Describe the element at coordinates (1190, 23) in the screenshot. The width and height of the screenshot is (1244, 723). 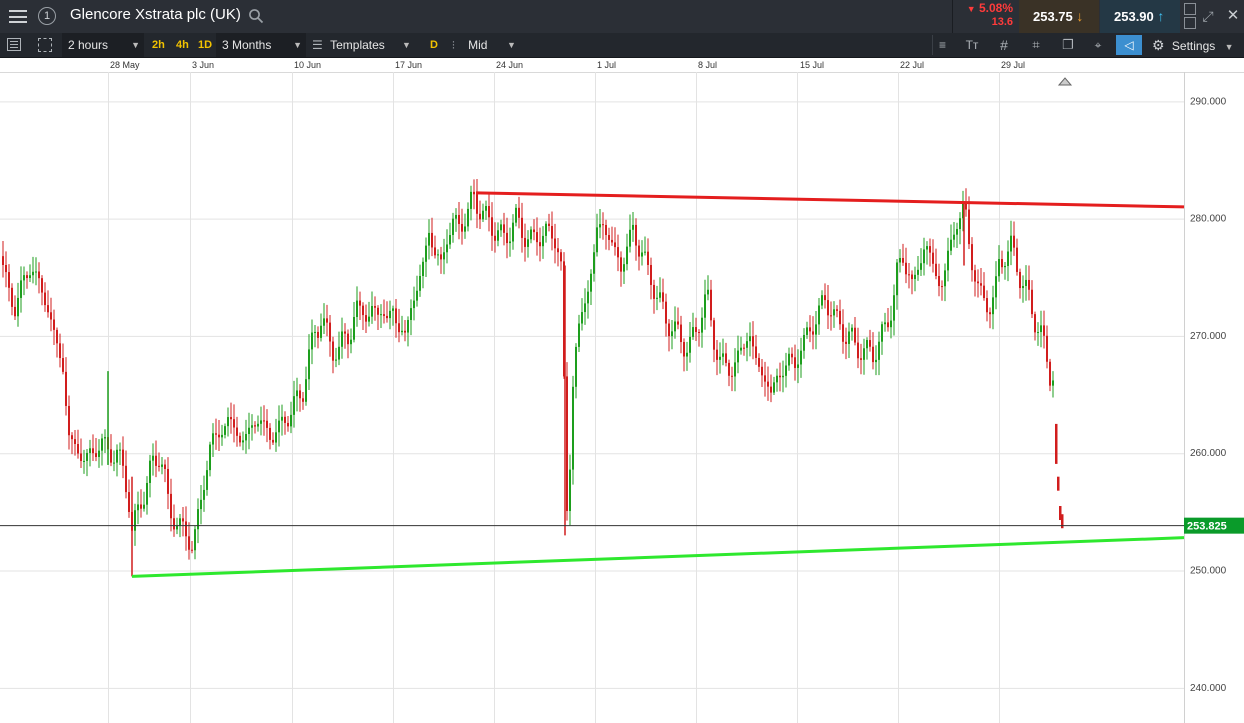
I see `window-clone-icon` at that location.